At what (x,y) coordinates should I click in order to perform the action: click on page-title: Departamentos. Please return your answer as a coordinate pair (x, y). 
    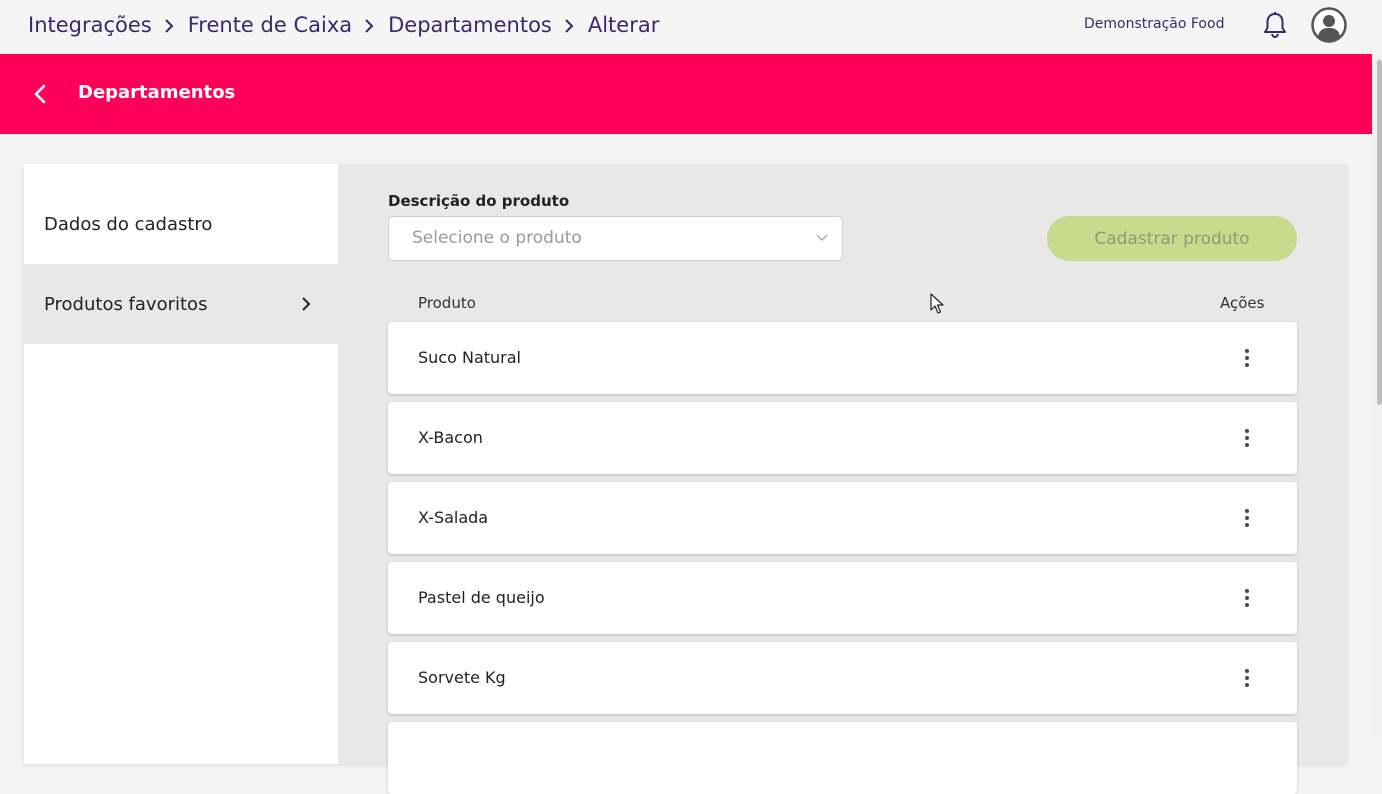
    Looking at the image, I should click on (157, 92).